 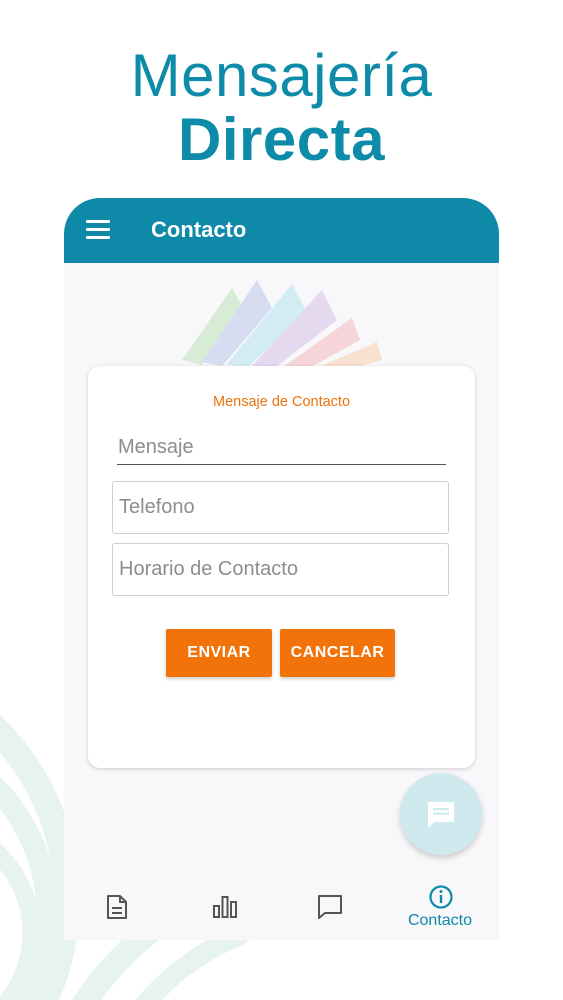 What do you see at coordinates (337, 653) in the screenshot?
I see `cancelar-button: CANCELAR` at bounding box center [337, 653].